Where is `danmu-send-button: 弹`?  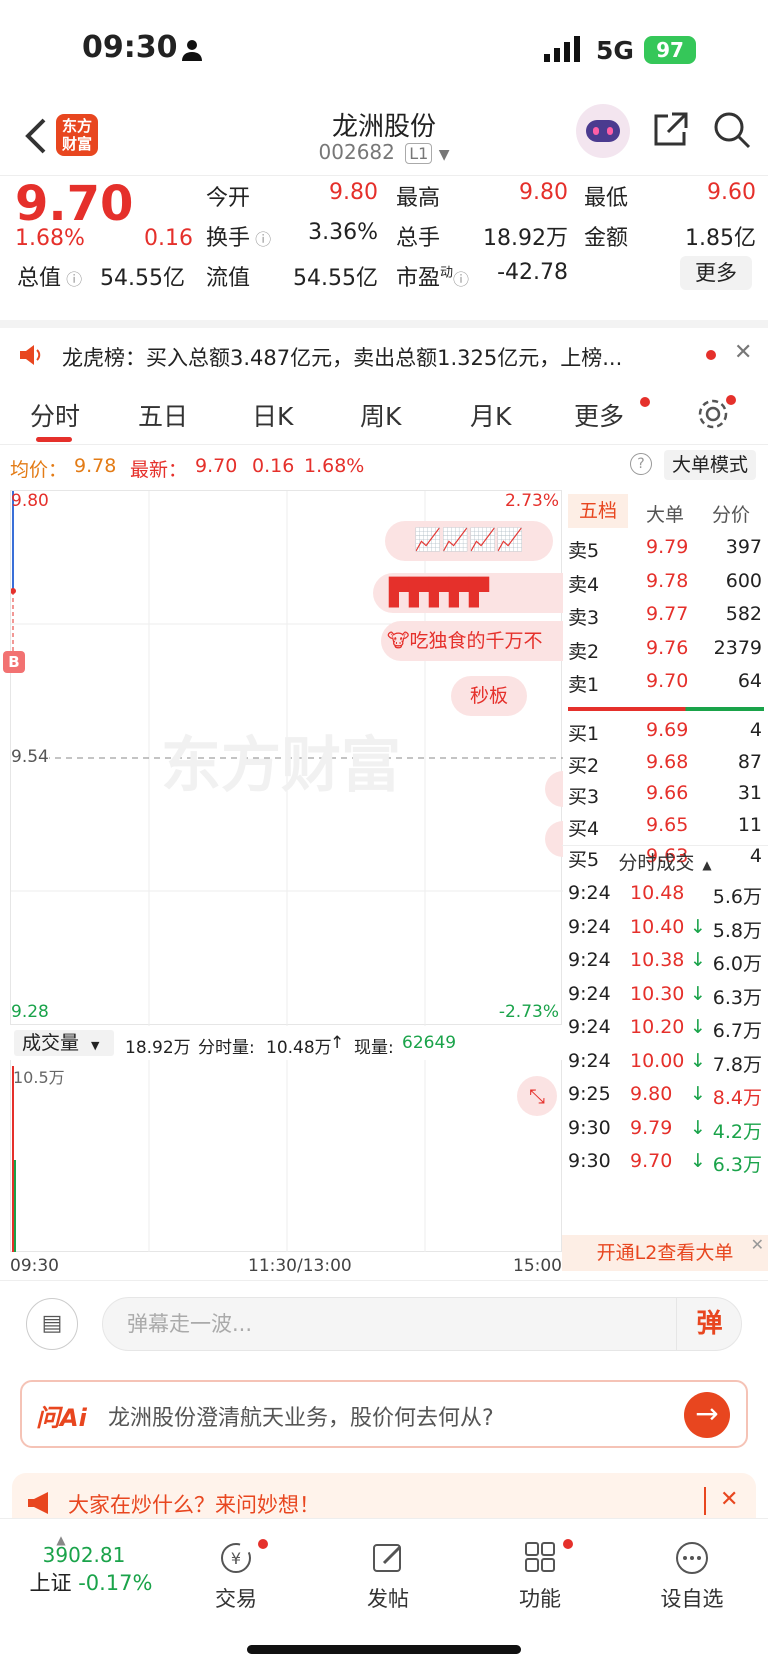 danmu-send-button: 弹 is located at coordinates (709, 1324).